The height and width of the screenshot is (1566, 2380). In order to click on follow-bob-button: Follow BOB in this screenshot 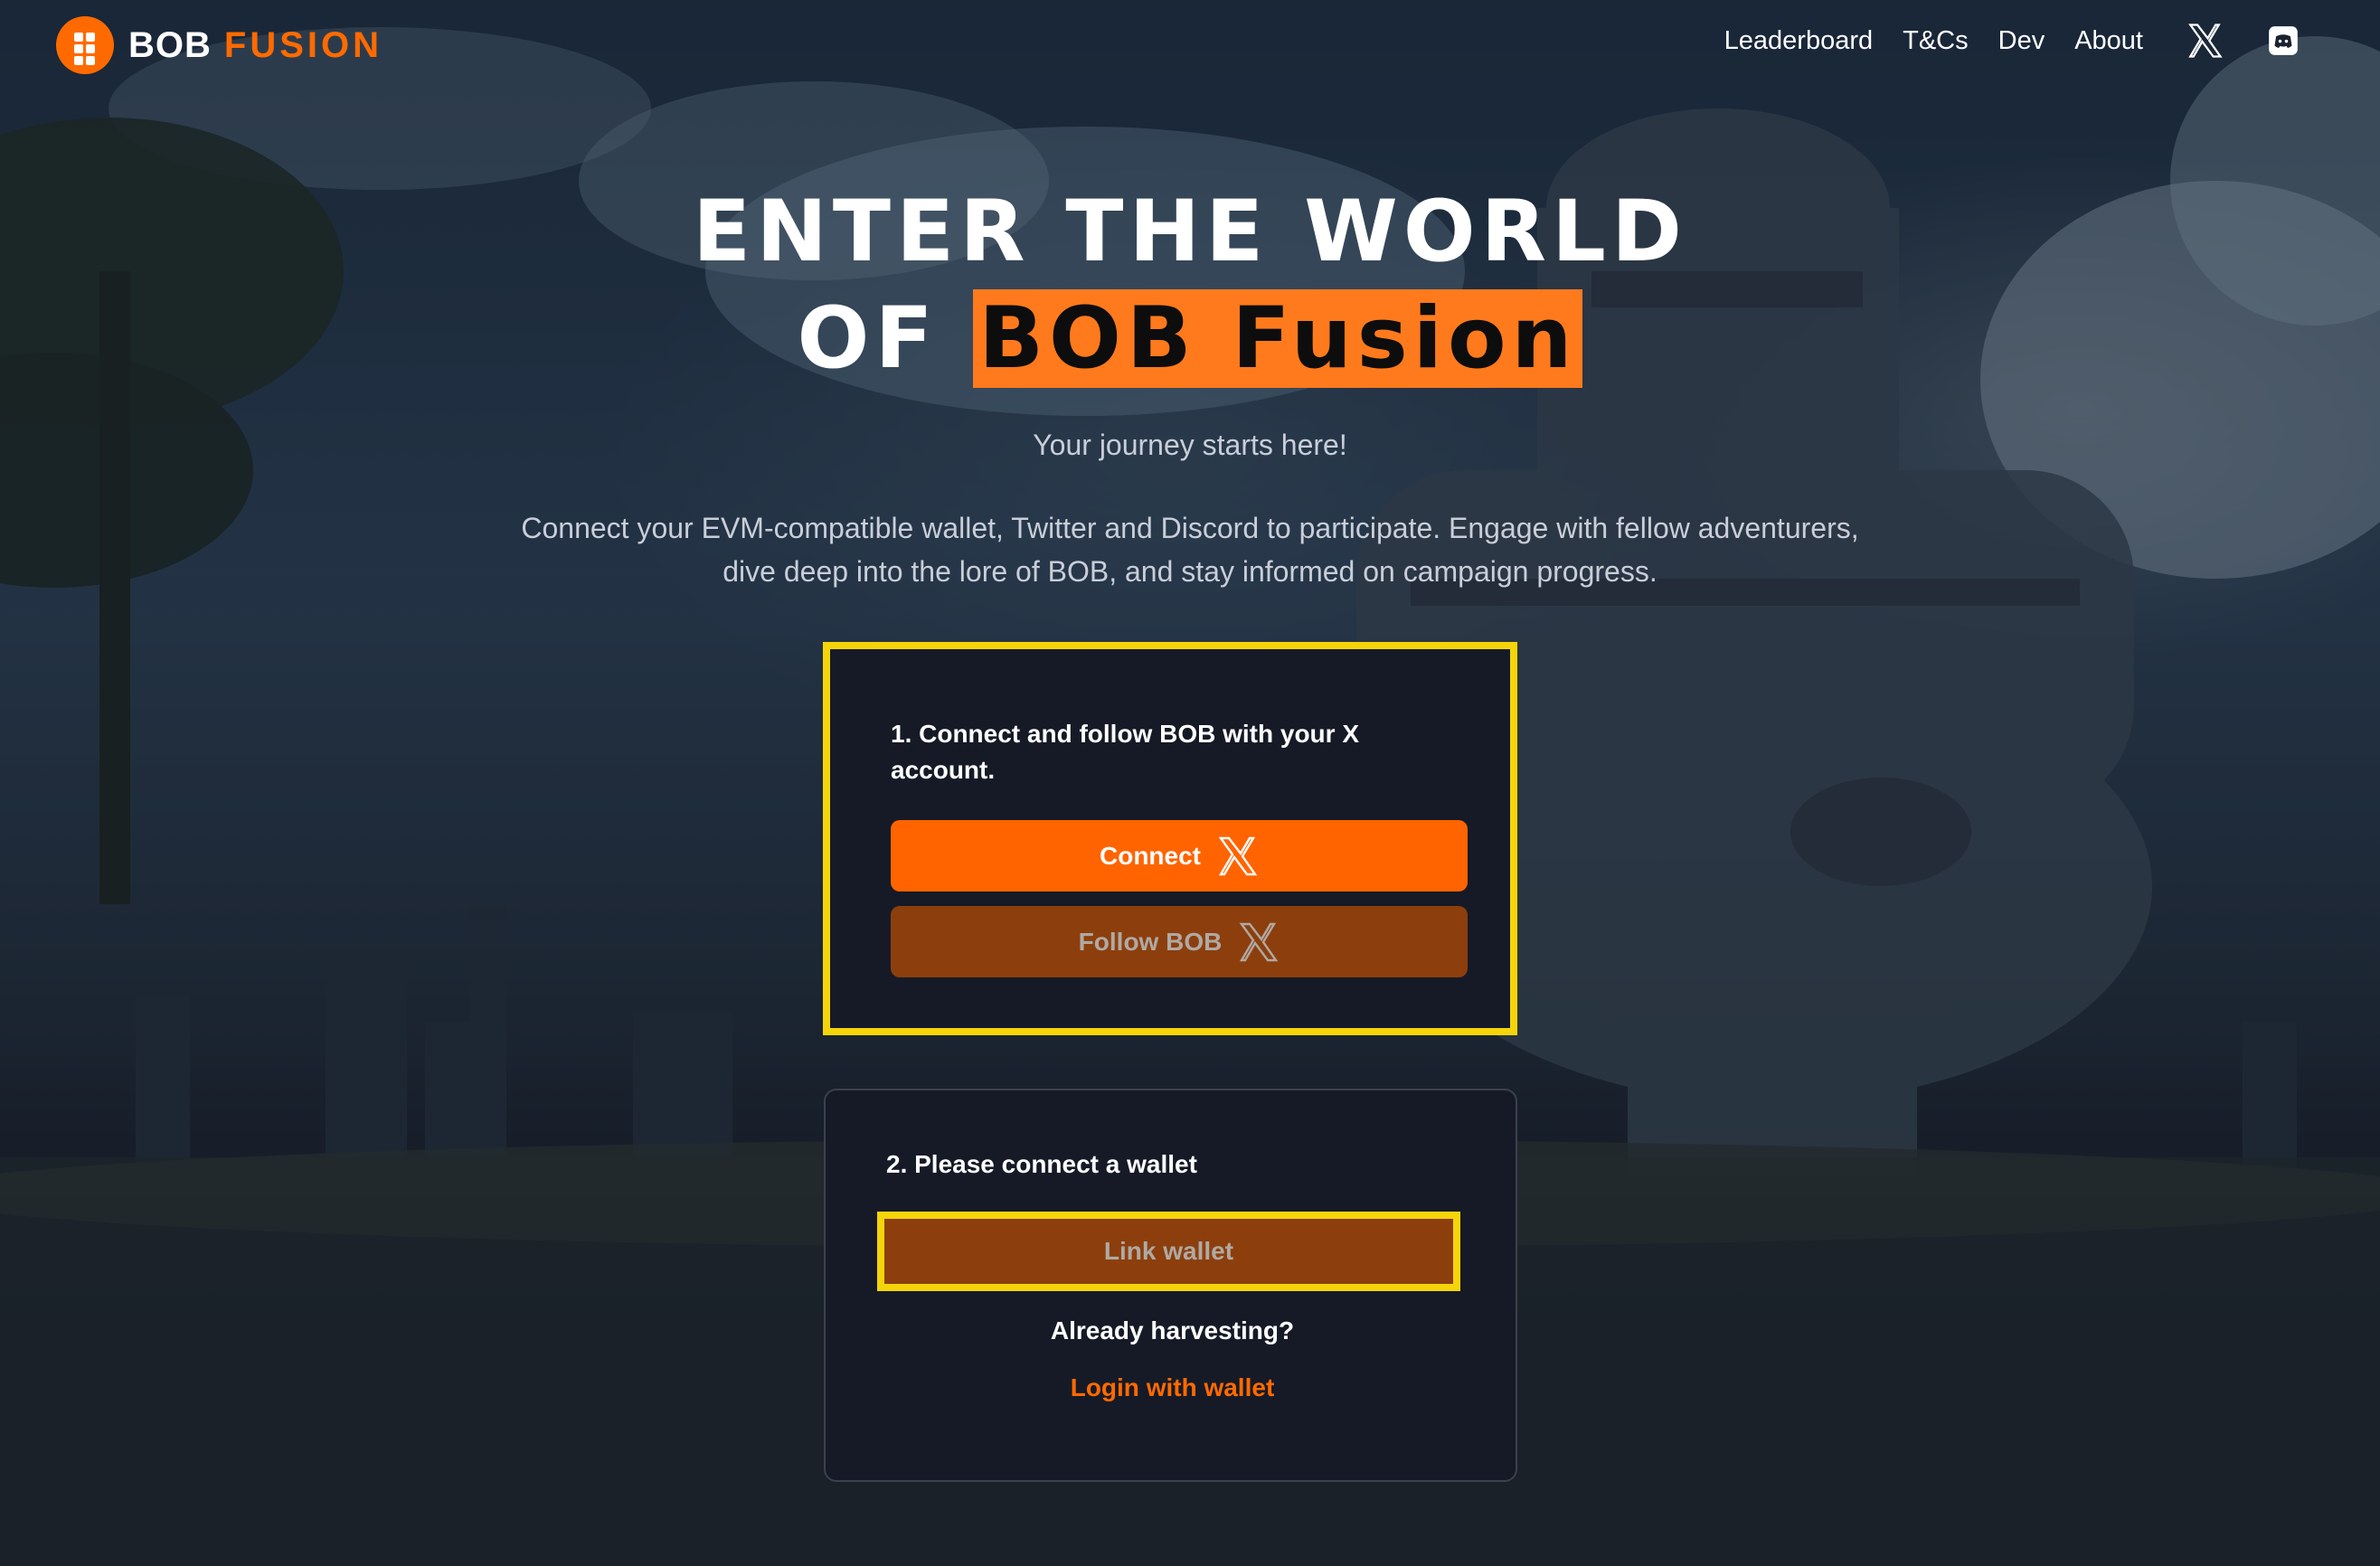, I will do `click(1180, 941)`.